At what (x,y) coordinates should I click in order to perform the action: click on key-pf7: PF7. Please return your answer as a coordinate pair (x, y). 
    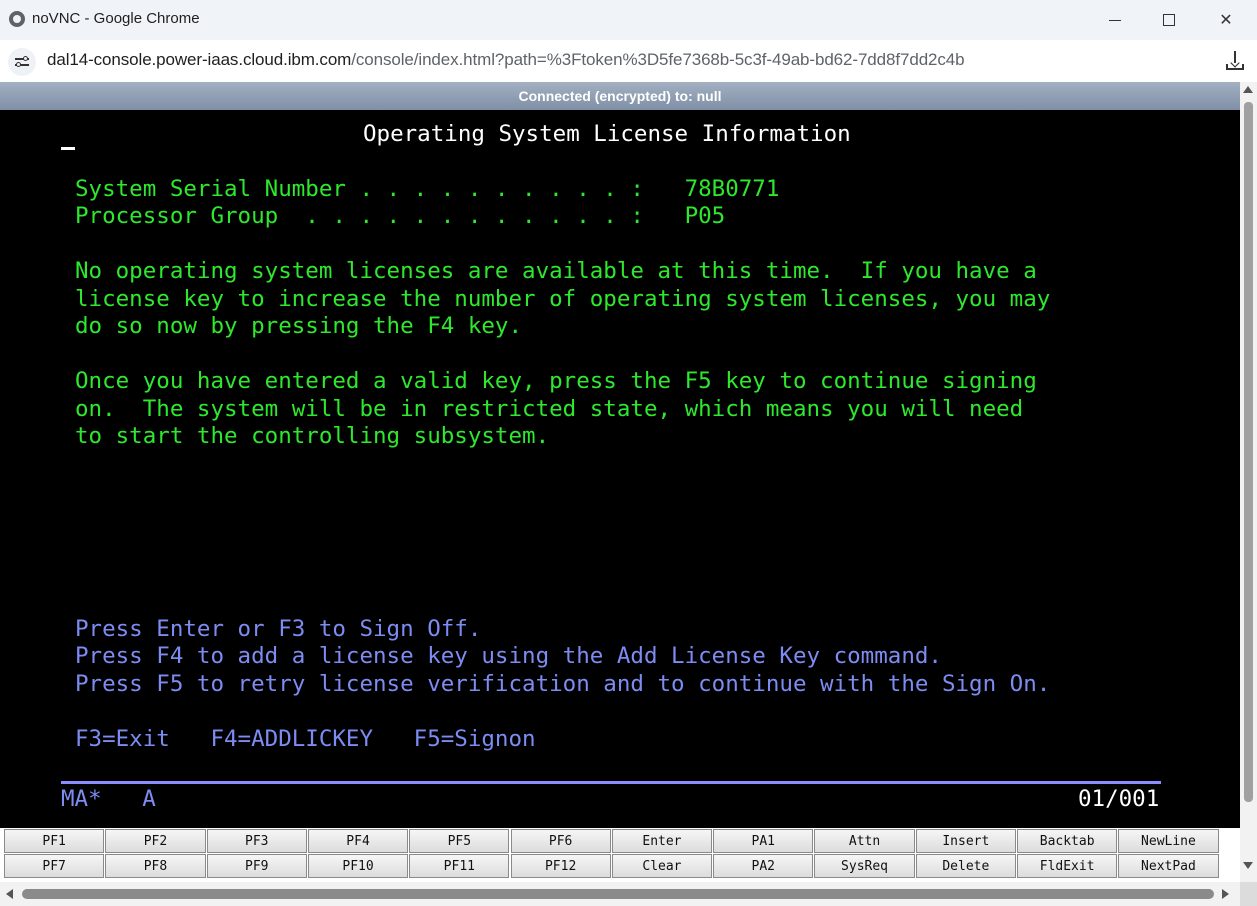
    Looking at the image, I should click on (54, 866).